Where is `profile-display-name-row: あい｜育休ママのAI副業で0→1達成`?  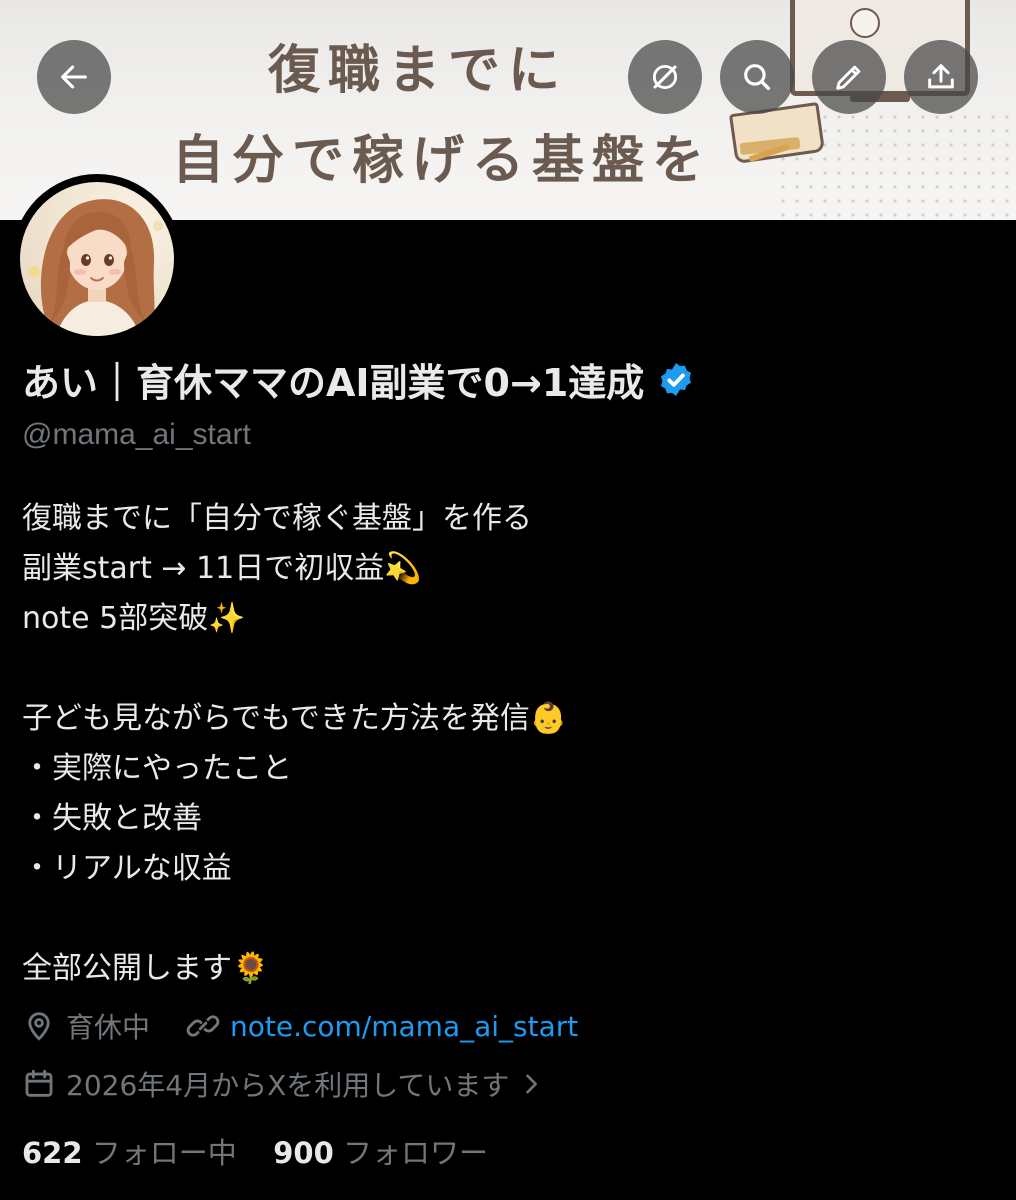
profile-display-name-row: あい｜育休ママのAI副業で0→1達成 is located at coordinates (359, 379).